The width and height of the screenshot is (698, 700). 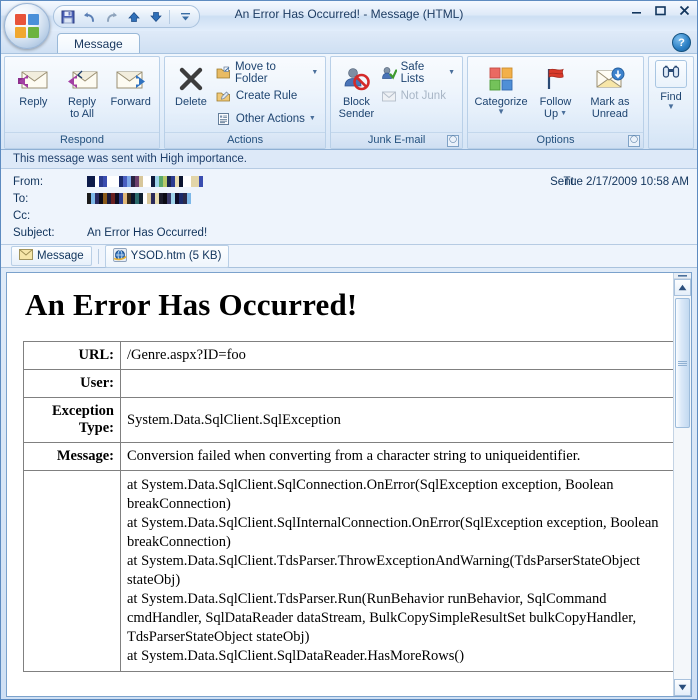 What do you see at coordinates (555, 140) in the screenshot?
I see `options-label-text: Options` at bounding box center [555, 140].